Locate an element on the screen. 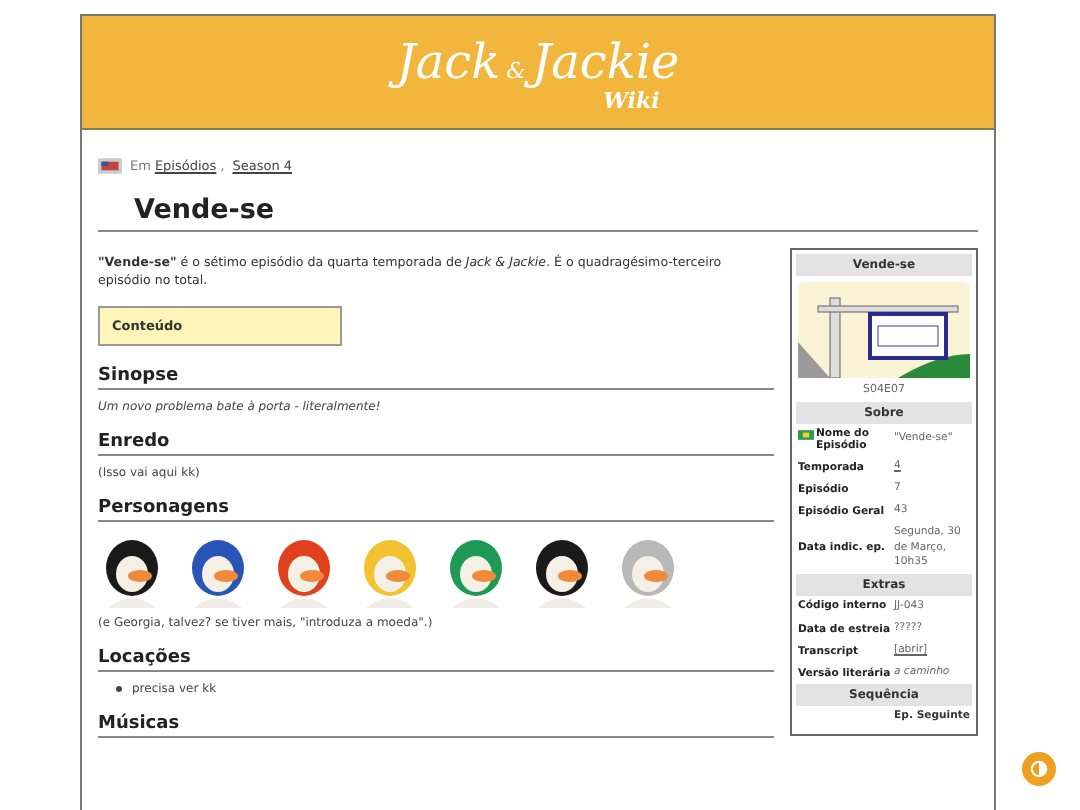 The width and height of the screenshot is (1080, 810). section-heading: Personagens is located at coordinates (436, 510).